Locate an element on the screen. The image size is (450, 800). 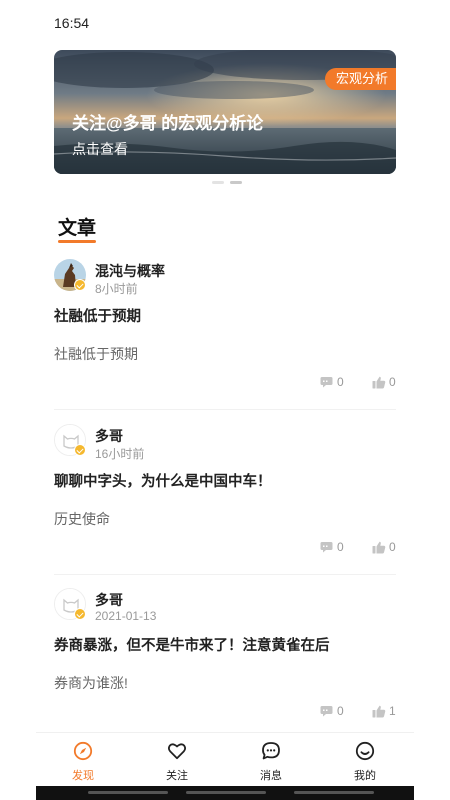
post-time: 2021-01-13 is located at coordinates (126, 616).